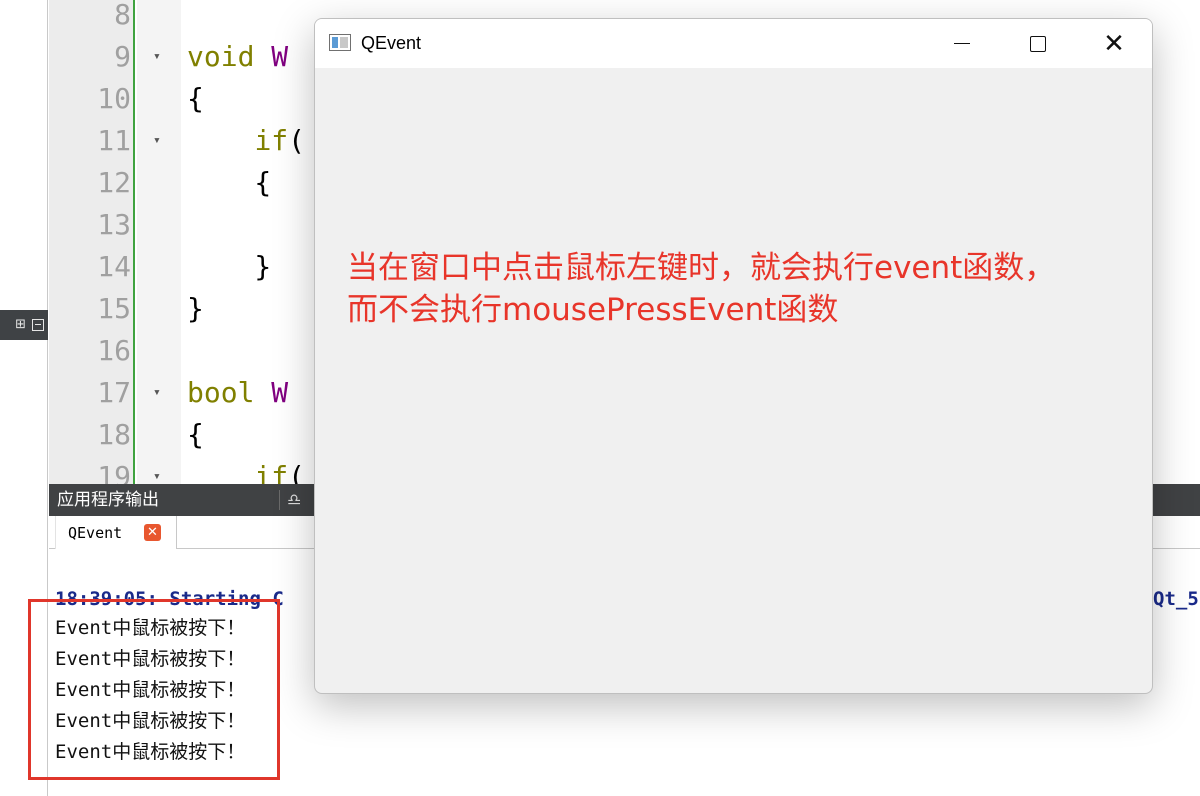  I want to click on annotation-line-2: 而不会执行mousePressEvent函数, so click(593, 310).